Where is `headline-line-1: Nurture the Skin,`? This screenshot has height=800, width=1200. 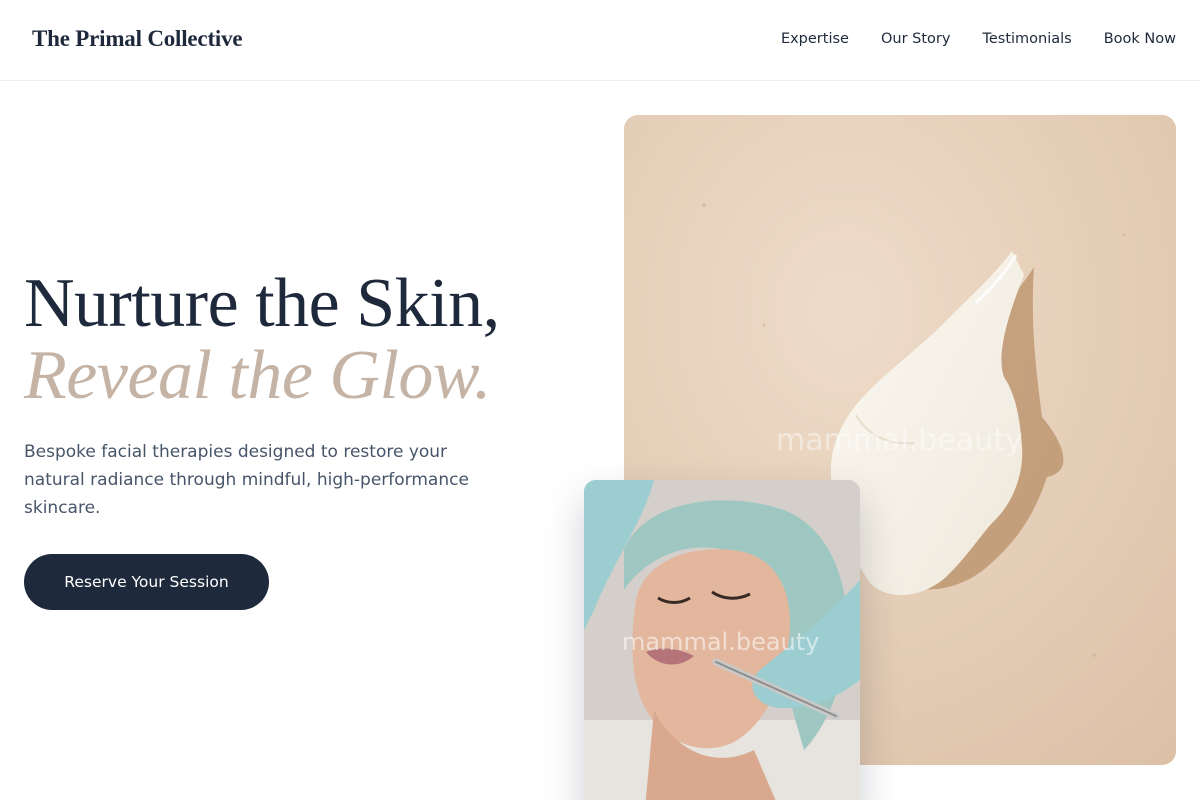 headline-line-1: Nurture the Skin, is located at coordinates (262, 303).